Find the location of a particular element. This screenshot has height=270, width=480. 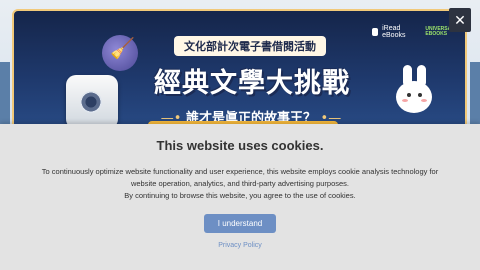

banner-subtitle: 文化部計次電子書借閱活動 is located at coordinates (250, 46).